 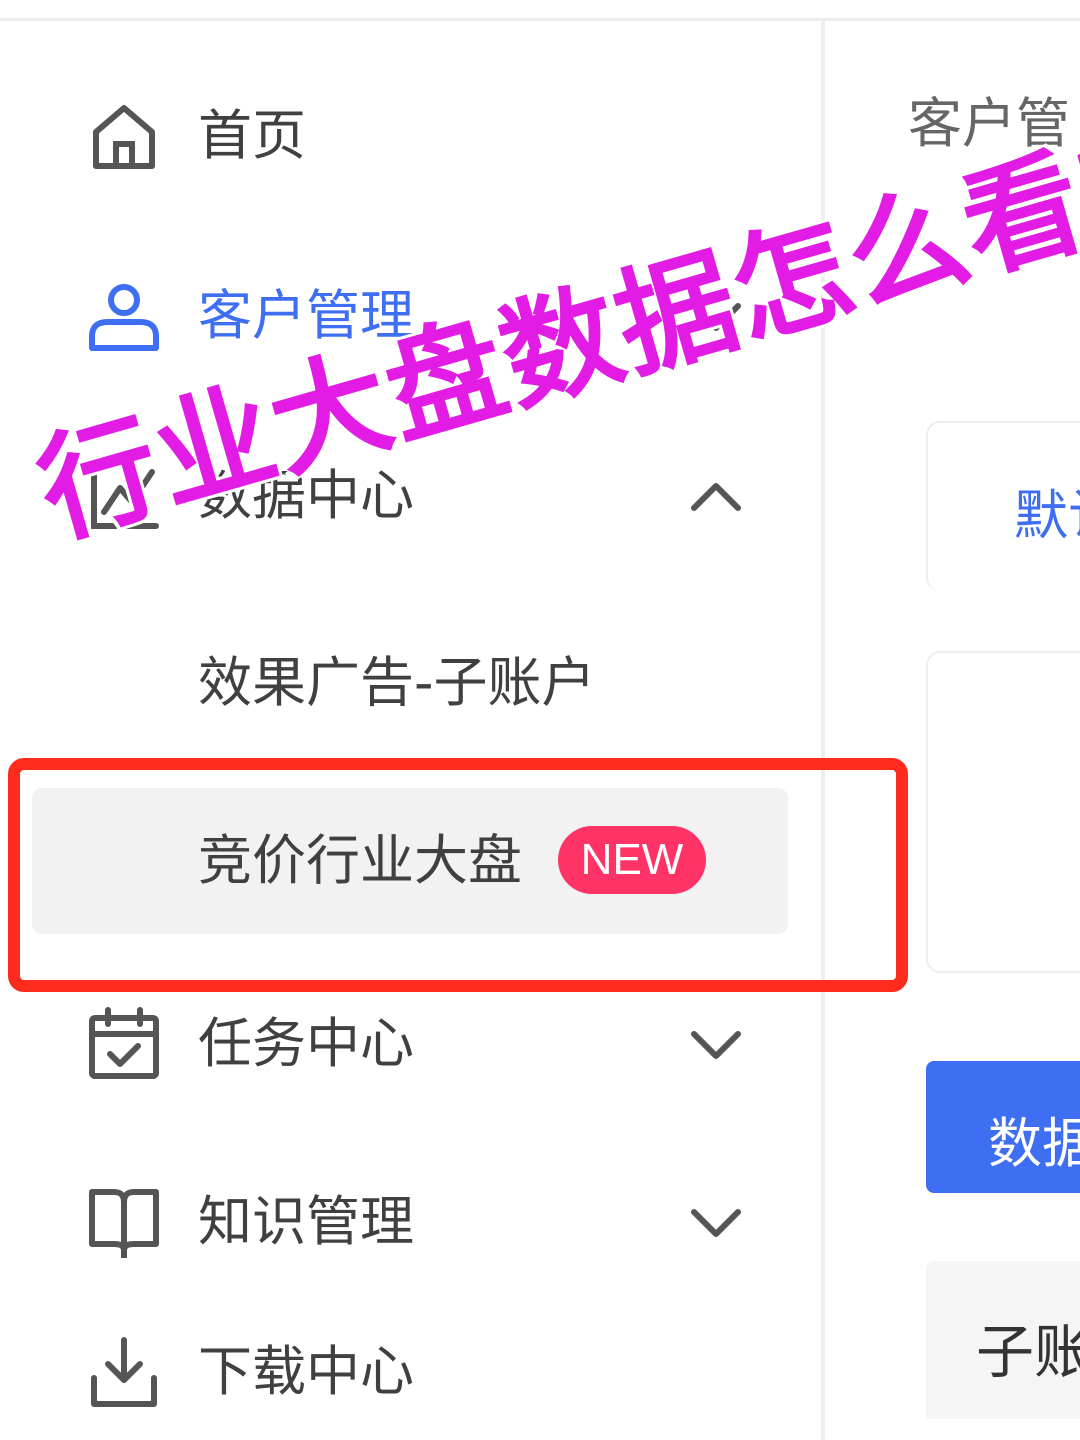 I want to click on sidebar-item-label: 下载中心, so click(x=306, y=1371).